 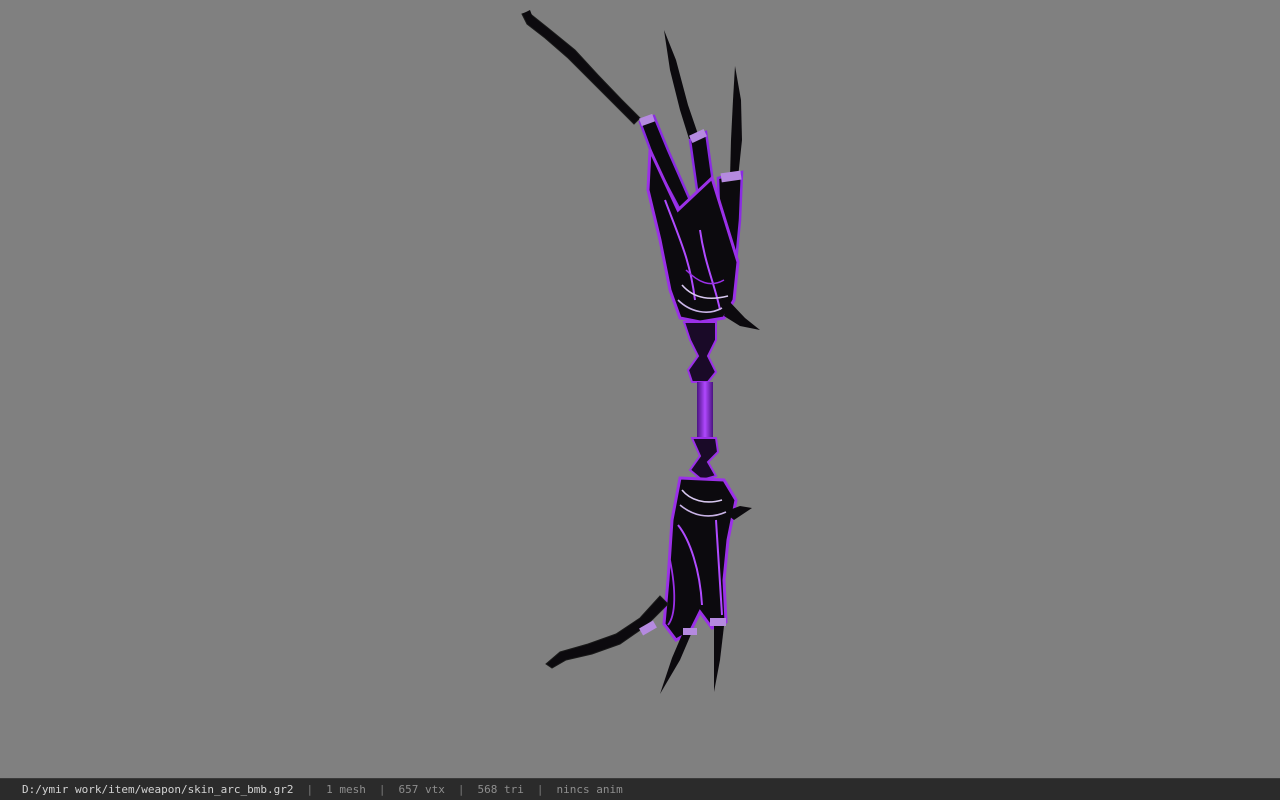 I want to click on anim-status: nincs anim, so click(x=589, y=789).